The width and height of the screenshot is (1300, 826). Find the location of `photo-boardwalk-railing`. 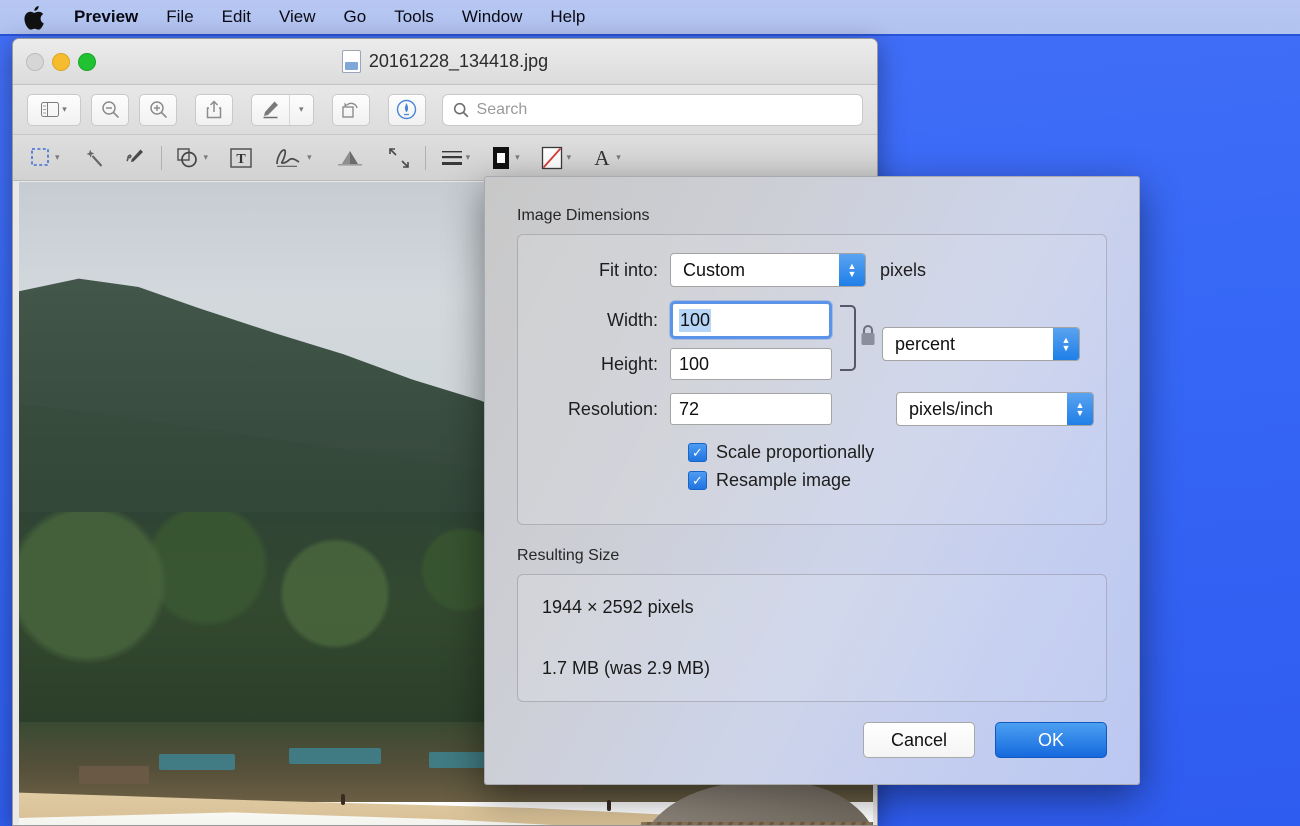

photo-boardwalk-railing is located at coordinates (614, 823).